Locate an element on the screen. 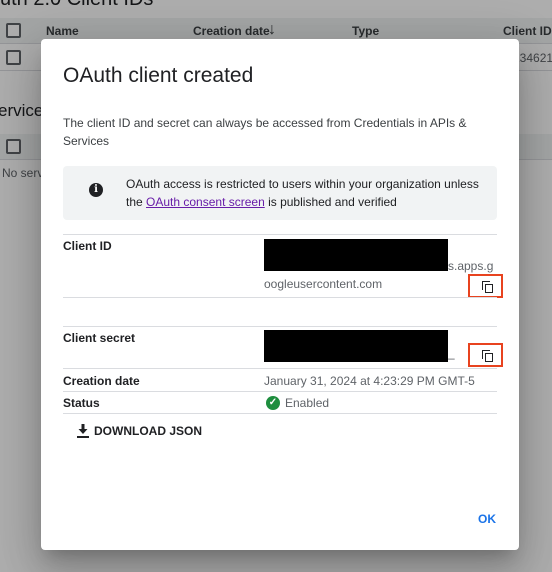 This screenshot has height=572, width=552. client-secret-label: Client secret is located at coordinates (99, 338).